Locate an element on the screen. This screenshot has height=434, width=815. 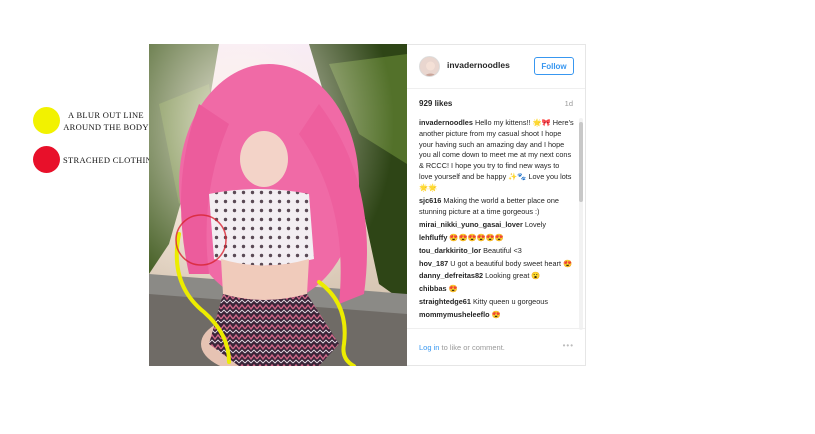
login-link: Log in is located at coordinates (429, 347).